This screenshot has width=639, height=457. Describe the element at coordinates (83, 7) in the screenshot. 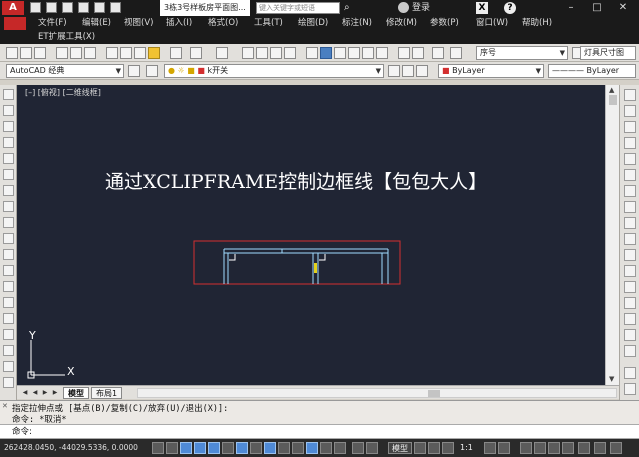

I see `save-as-icon` at that location.